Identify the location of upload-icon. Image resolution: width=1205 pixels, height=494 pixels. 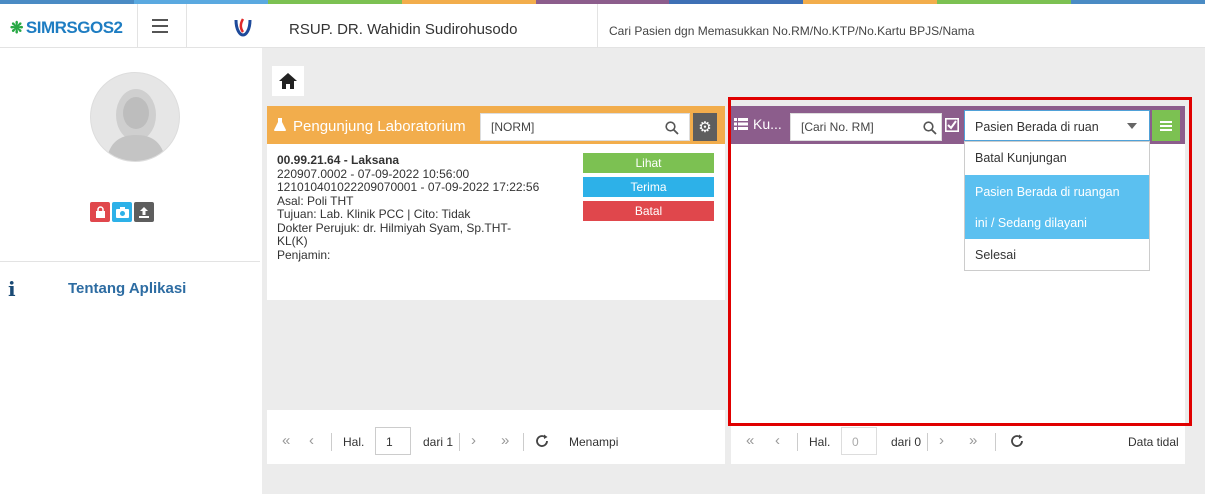
(144, 212).